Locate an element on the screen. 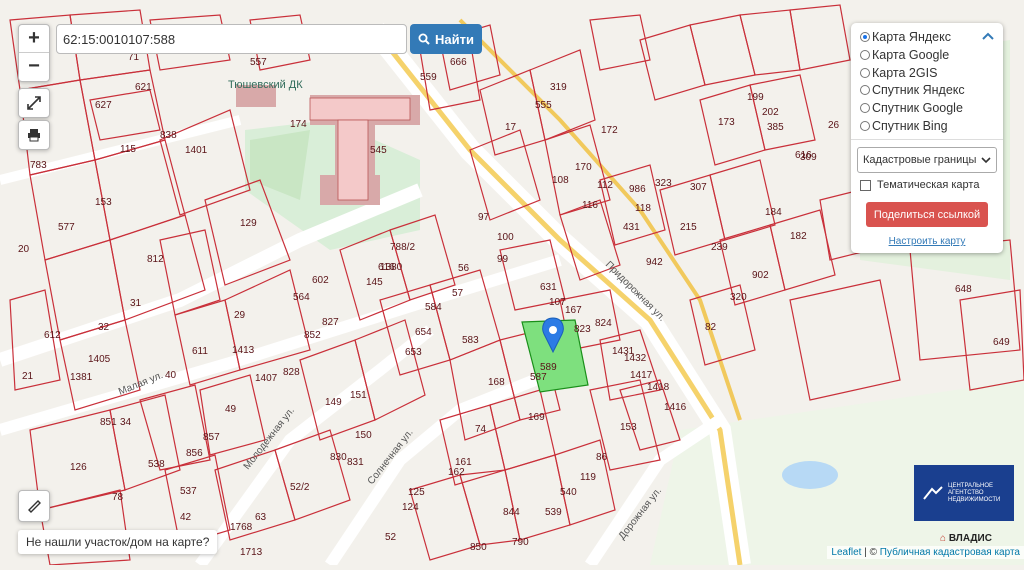 This screenshot has height=570, width=1024. printer-icon is located at coordinates (34, 135).